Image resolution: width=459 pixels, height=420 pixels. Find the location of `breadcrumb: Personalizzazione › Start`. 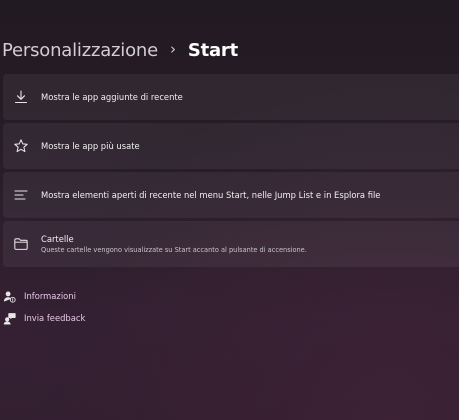

breadcrumb: Personalizzazione › Start is located at coordinates (120, 50).